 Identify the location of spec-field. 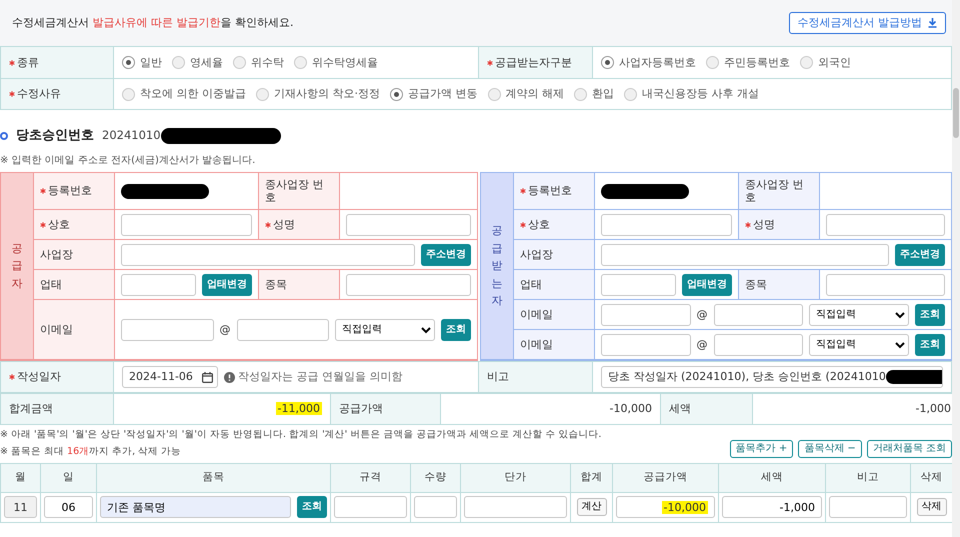
(370, 507).